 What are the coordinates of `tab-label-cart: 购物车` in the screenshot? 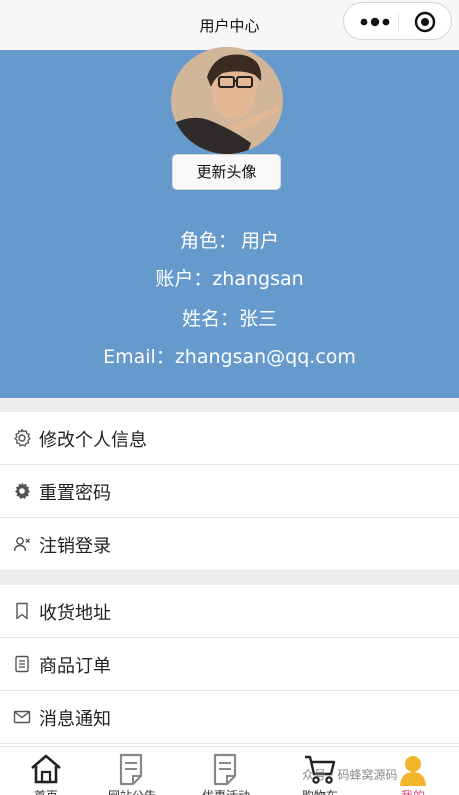 It's located at (320, 791).